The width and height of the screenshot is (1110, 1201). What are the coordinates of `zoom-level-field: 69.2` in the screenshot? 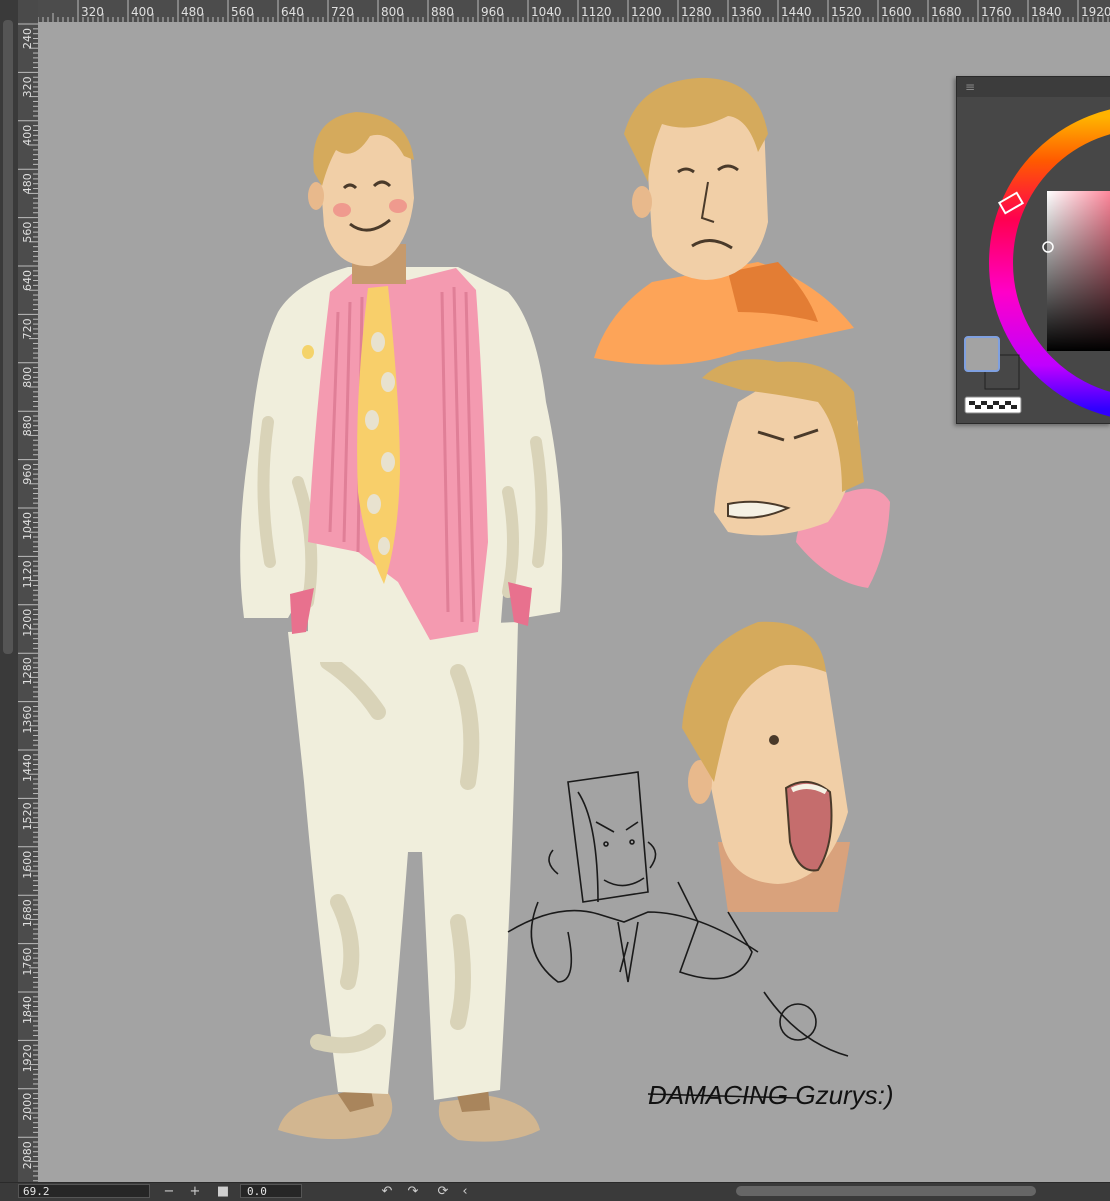 It's located at (84, 1191).